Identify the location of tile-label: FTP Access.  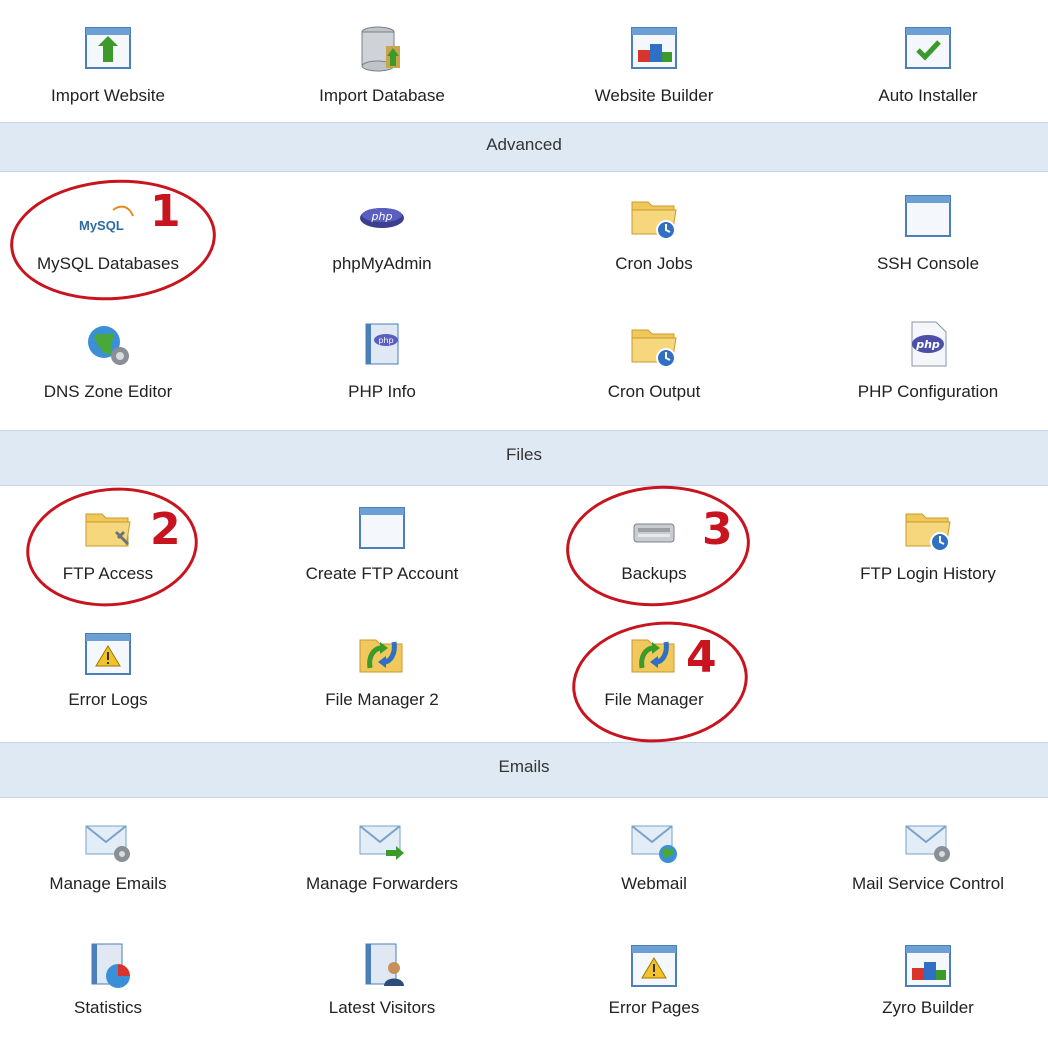
(108, 573).